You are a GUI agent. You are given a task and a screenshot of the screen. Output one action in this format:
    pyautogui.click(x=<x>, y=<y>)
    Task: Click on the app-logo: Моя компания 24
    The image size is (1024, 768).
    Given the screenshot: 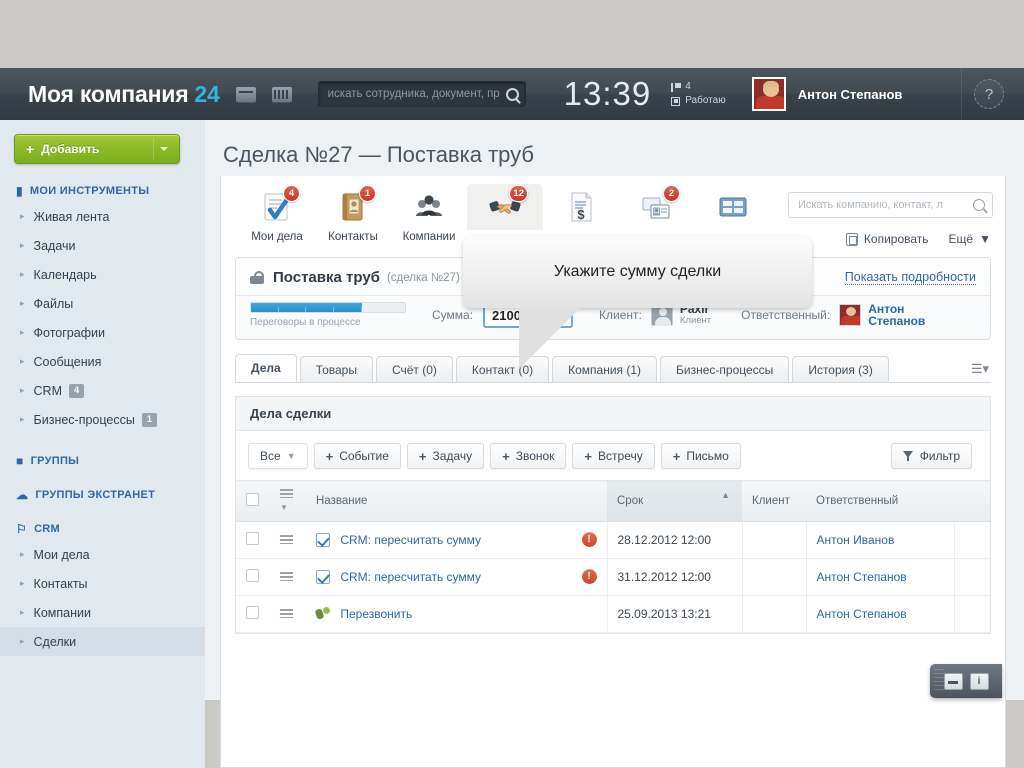 What is the action you would take?
    pyautogui.click(x=124, y=94)
    